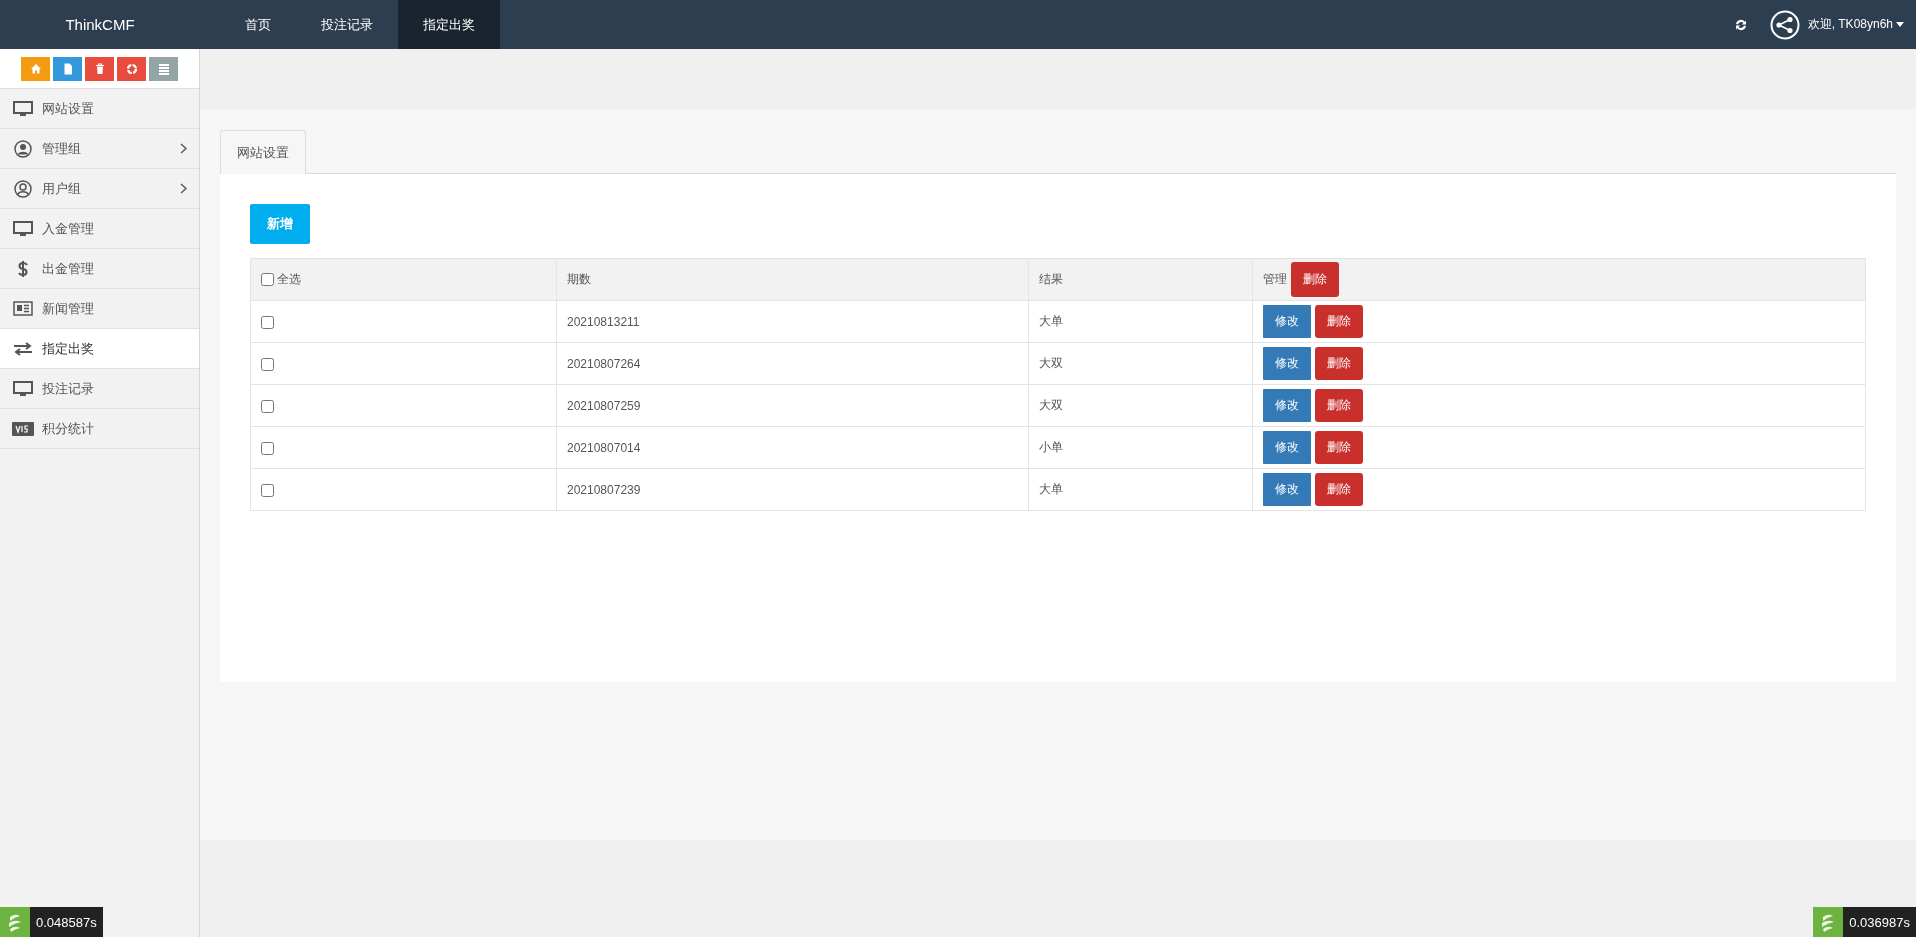 This screenshot has height=937, width=1916. What do you see at coordinates (1879, 922) in the screenshot?
I see `runtime-label: 0.036987s` at bounding box center [1879, 922].